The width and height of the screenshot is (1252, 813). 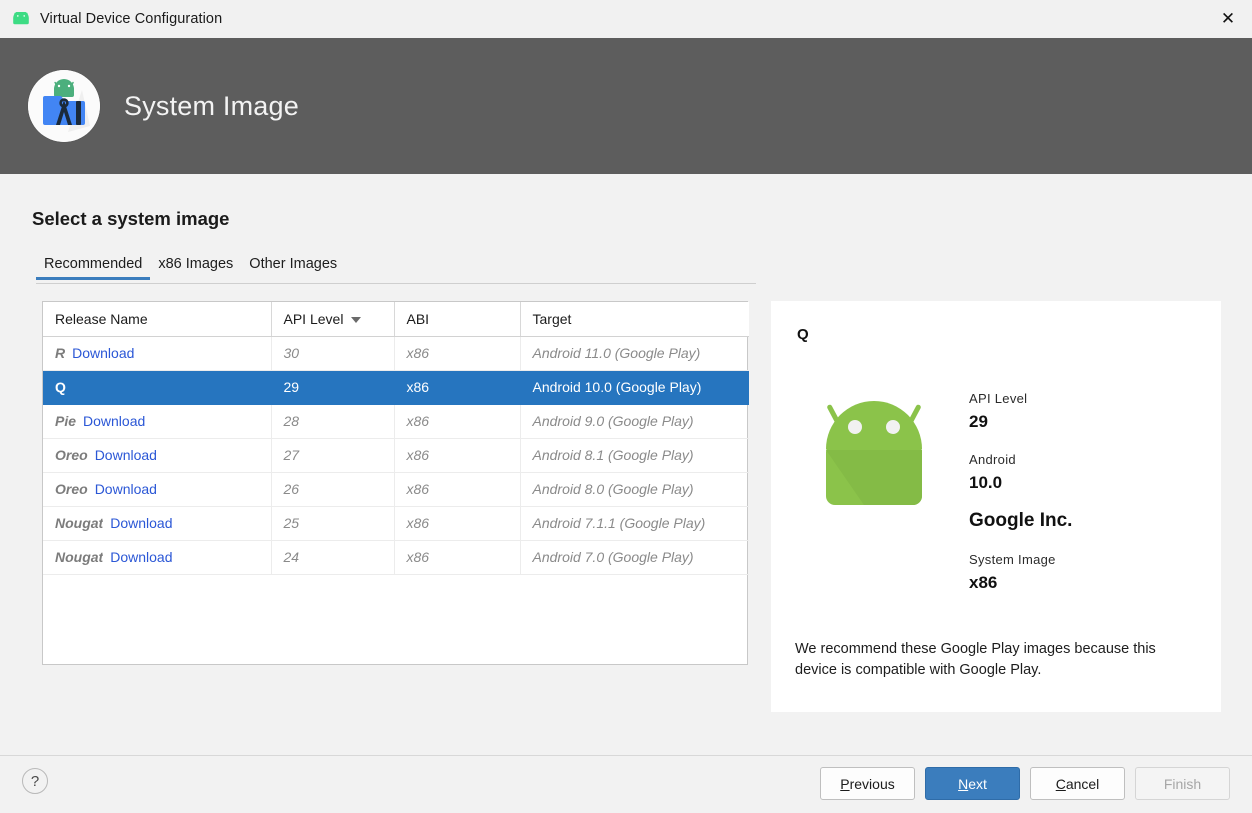 I want to click on api-level-value: 29, so click(x=978, y=421).